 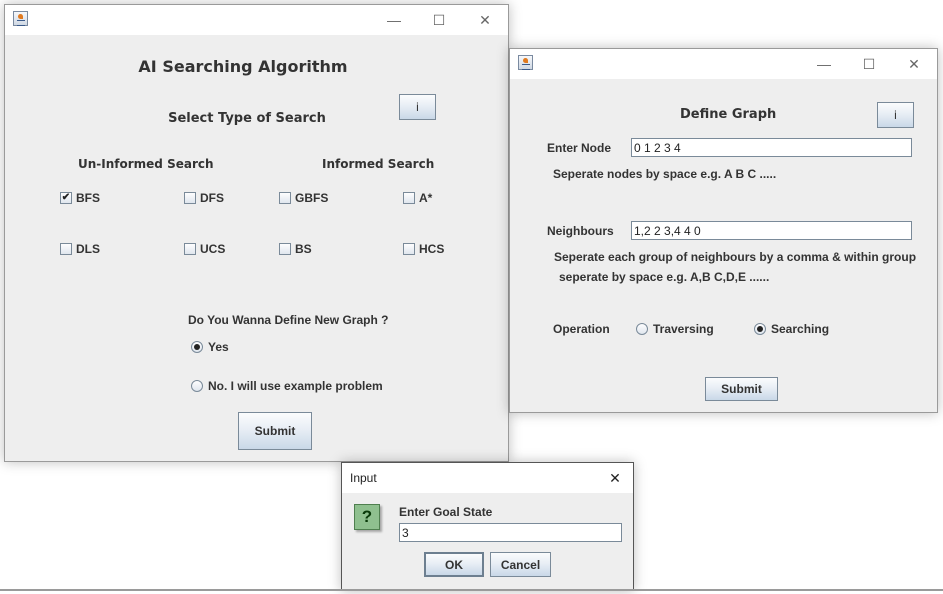 I want to click on radio-label: Traversing, so click(x=683, y=329).